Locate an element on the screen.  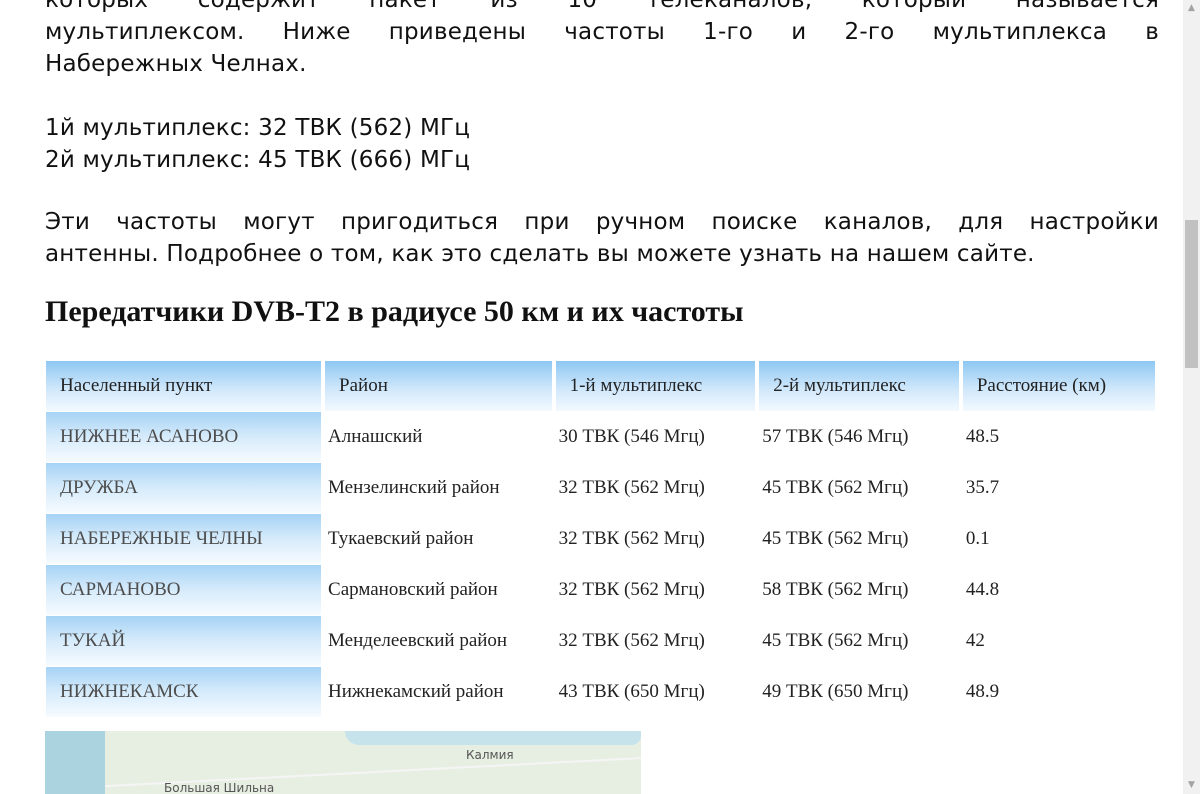
mux2-cell: 49 ТВК (650 Мгц) is located at coordinates (835, 691).